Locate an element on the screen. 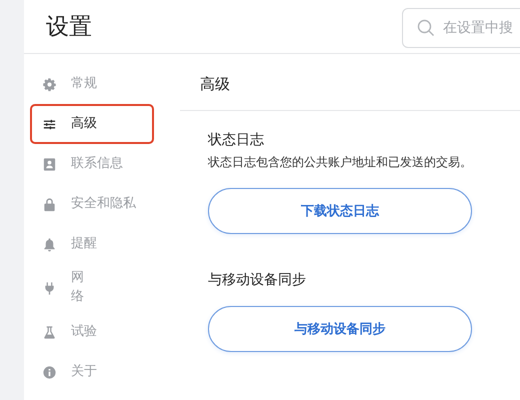 Image resolution: width=520 pixels, height=400 pixels. action-button: 与移动设备同步 is located at coordinates (340, 329).